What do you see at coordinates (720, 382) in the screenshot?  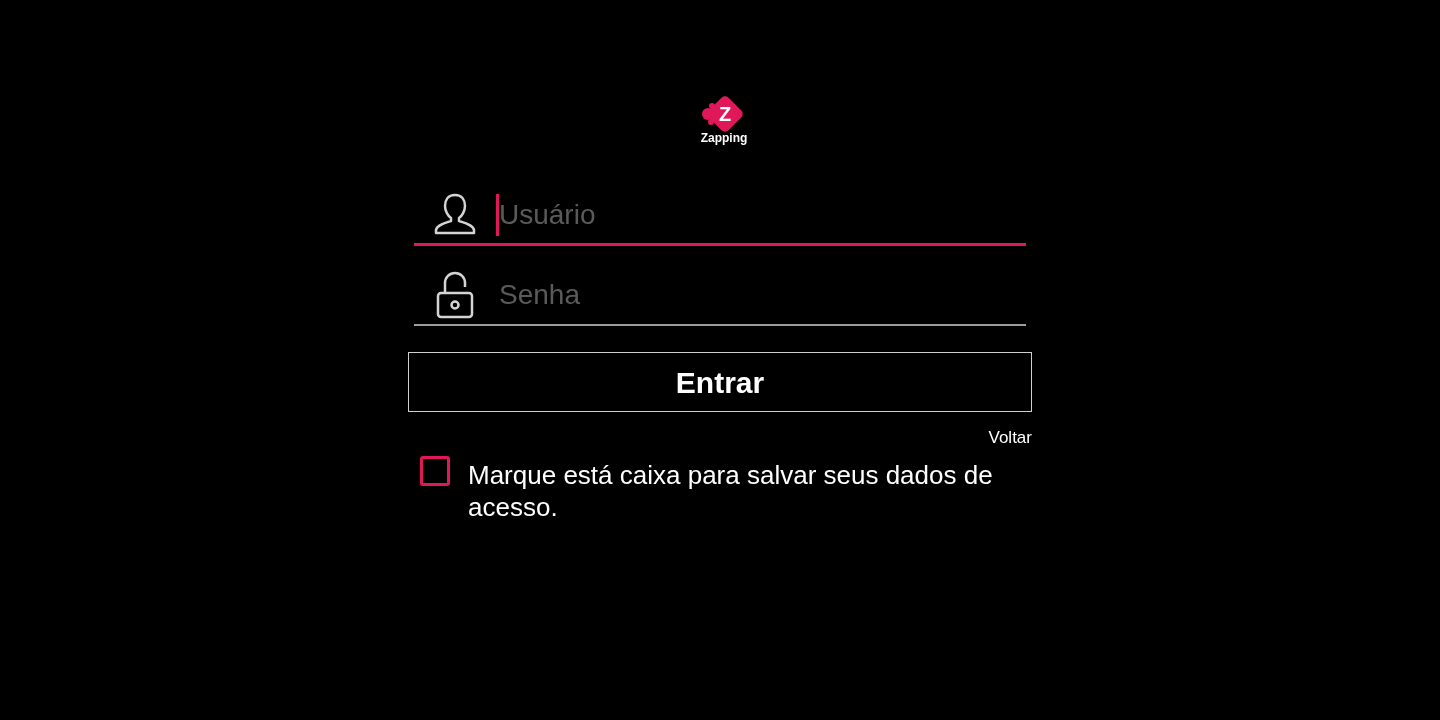 I see `login-button: Entrar` at bounding box center [720, 382].